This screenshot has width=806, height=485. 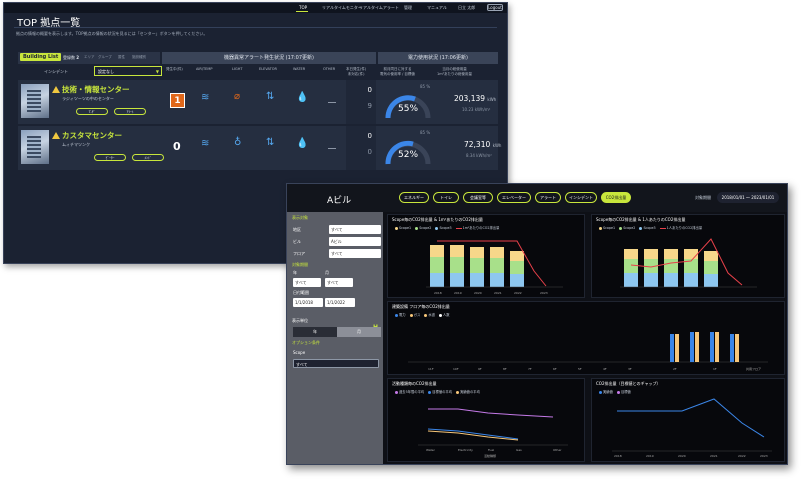 I want to click on col-air: AIR/TEMP, so click(x=204, y=69).